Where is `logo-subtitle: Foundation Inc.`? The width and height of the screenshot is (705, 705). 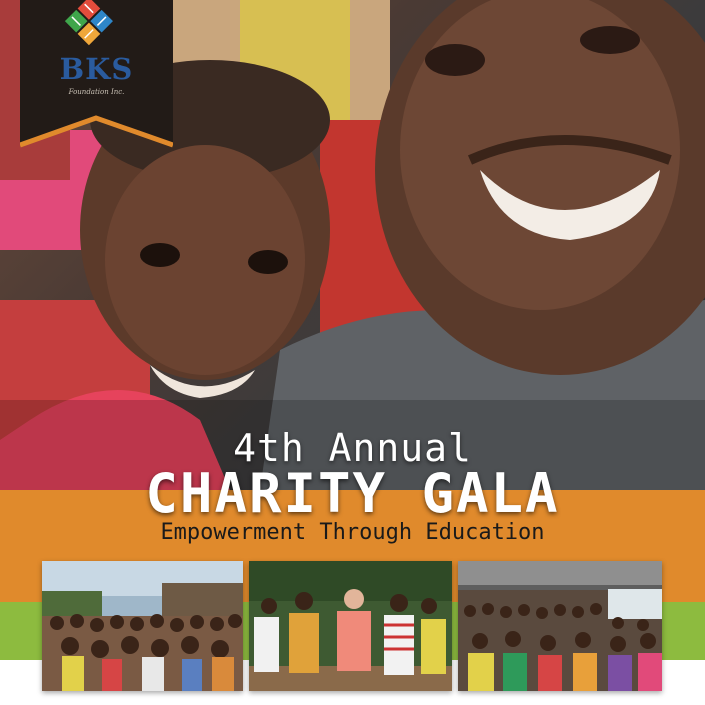
logo-subtitle: Foundation Inc. is located at coordinates (96, 92).